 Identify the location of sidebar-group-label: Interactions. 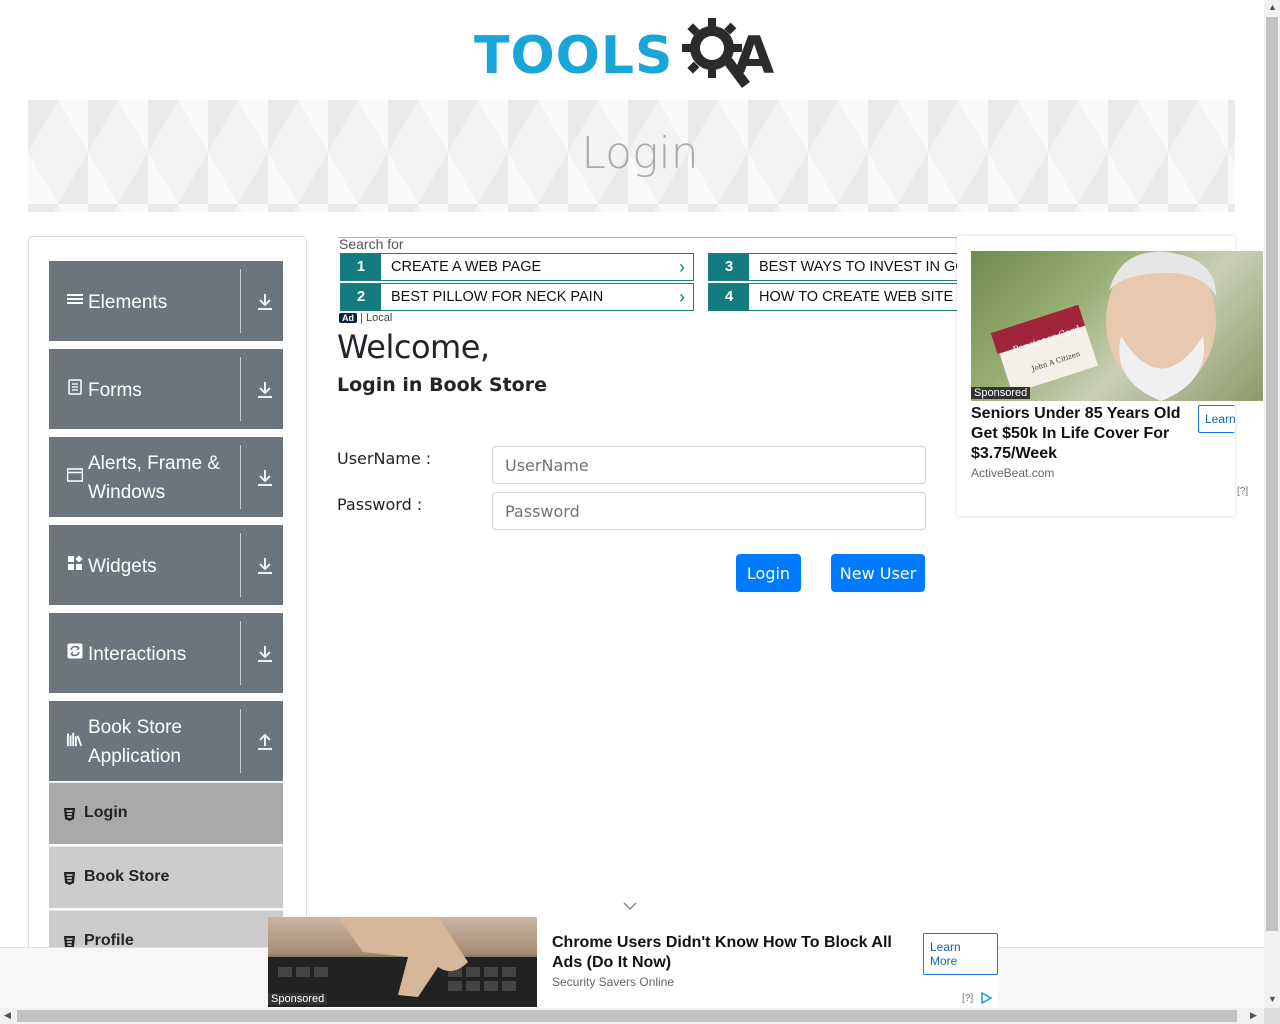
(137, 654).